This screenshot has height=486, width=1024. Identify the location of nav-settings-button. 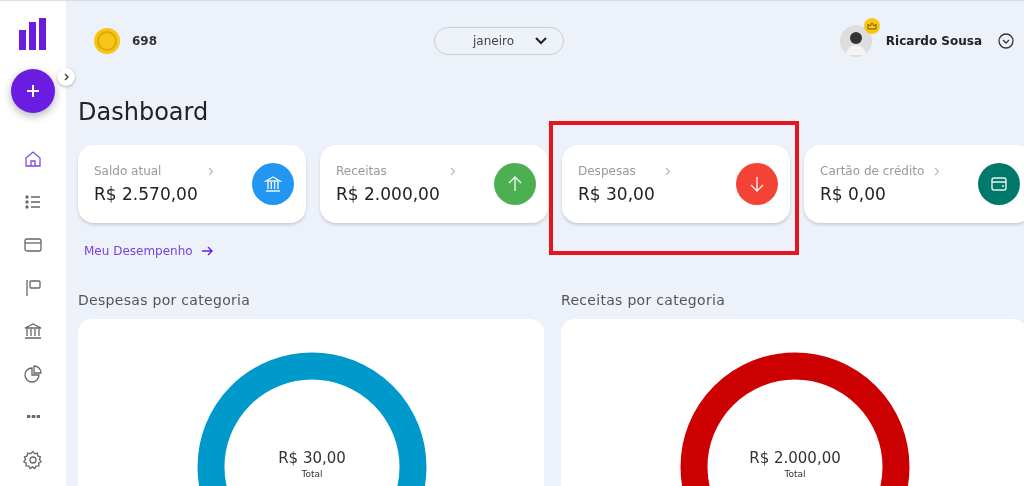
(33, 459).